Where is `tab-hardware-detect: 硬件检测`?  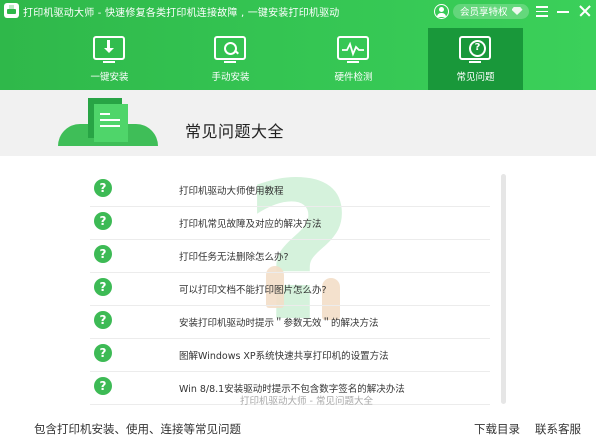
tab-hardware-detect: 硬件检测 is located at coordinates (353, 59).